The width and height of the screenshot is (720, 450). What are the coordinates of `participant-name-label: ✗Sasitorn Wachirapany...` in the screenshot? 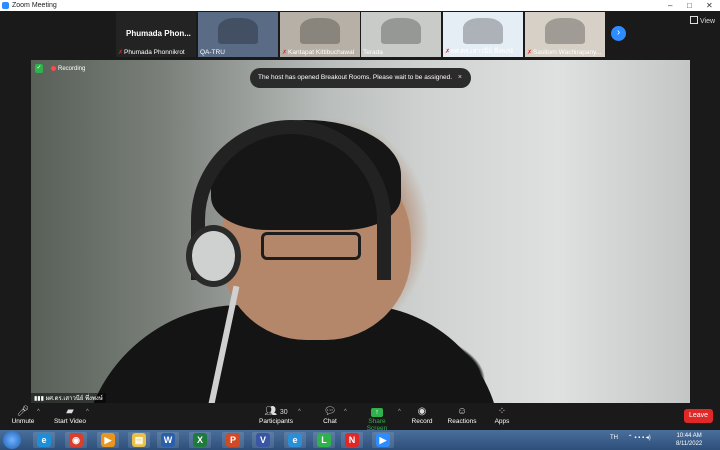 It's located at (564, 52).